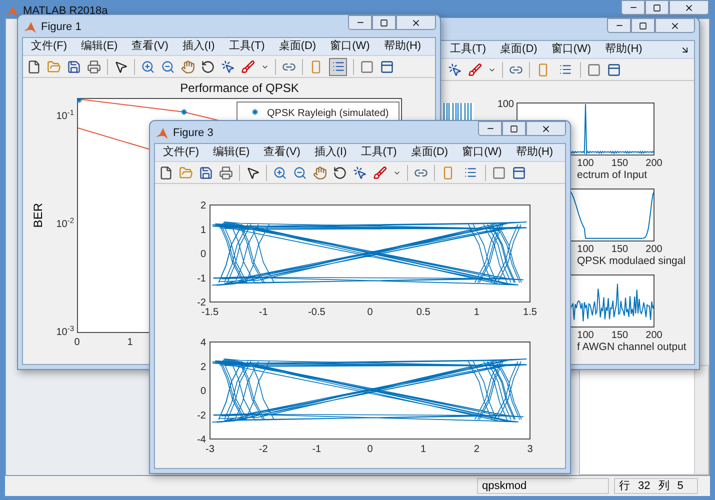 This screenshot has width=715, height=500. Describe the element at coordinates (328, 113) in the screenshot. I see `legend-label: QPSK Rayleigh (simulated)` at that location.